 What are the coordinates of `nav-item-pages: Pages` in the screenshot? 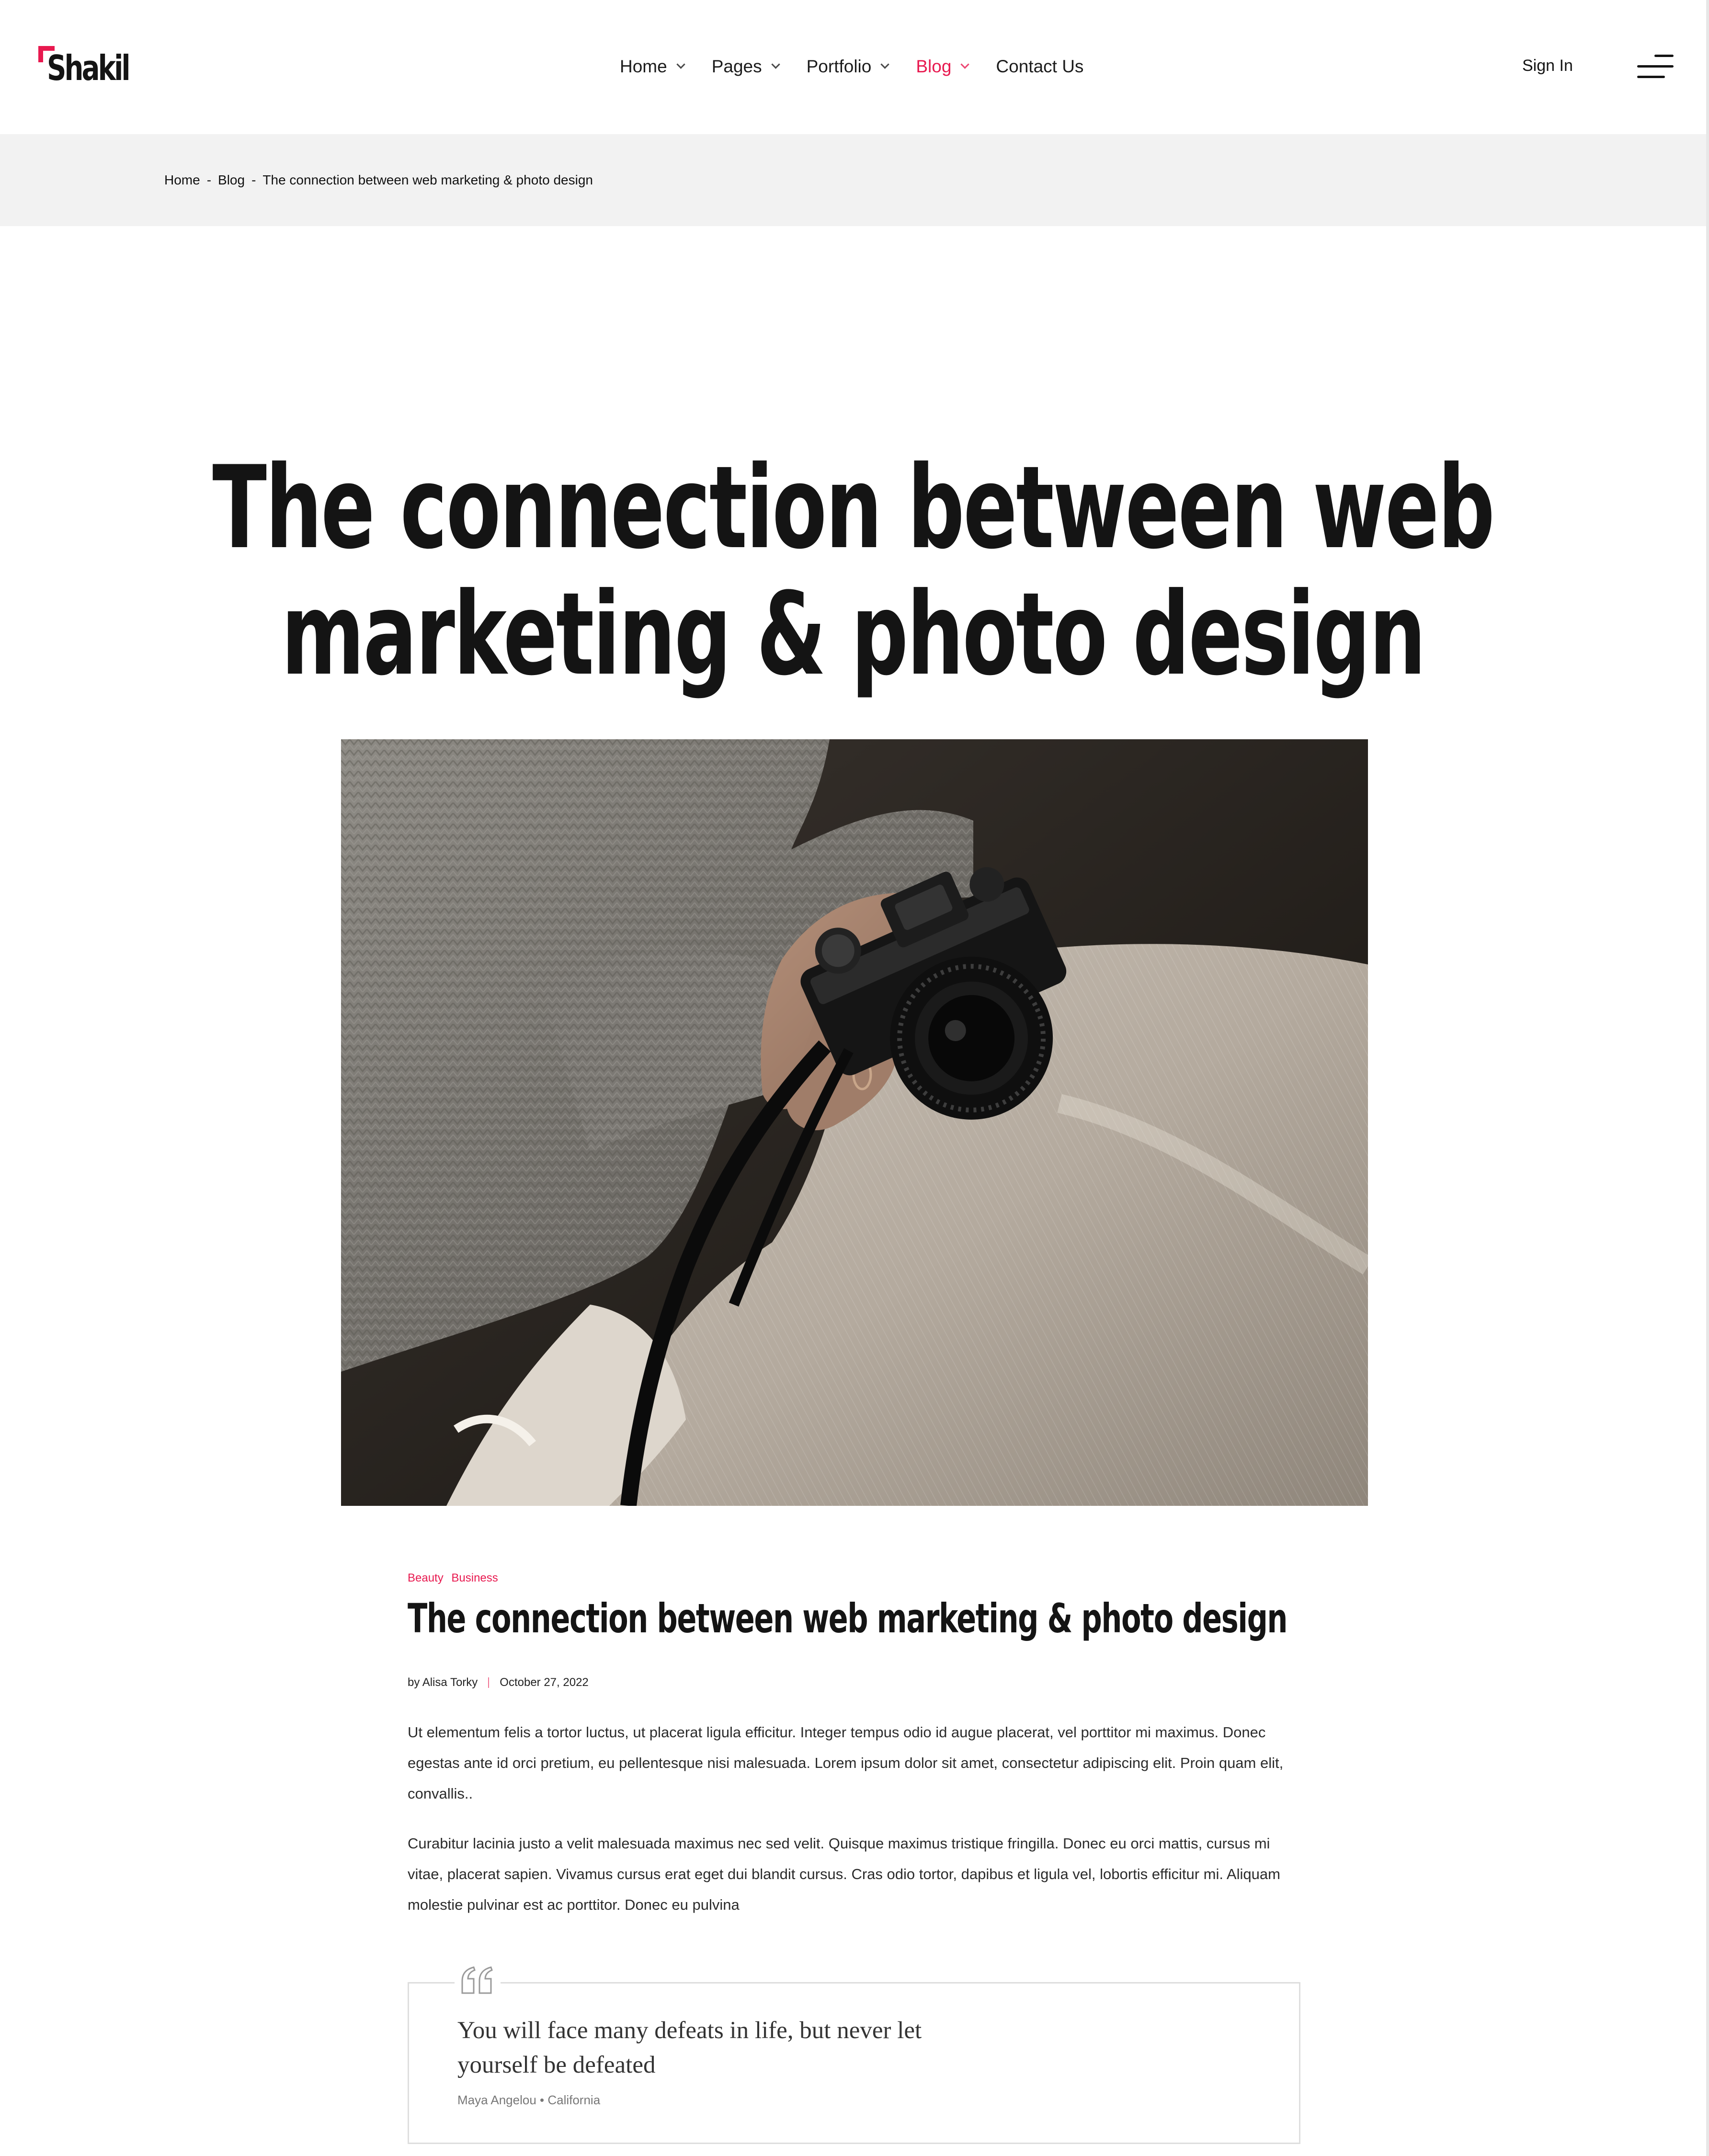 It's located at (745, 67).